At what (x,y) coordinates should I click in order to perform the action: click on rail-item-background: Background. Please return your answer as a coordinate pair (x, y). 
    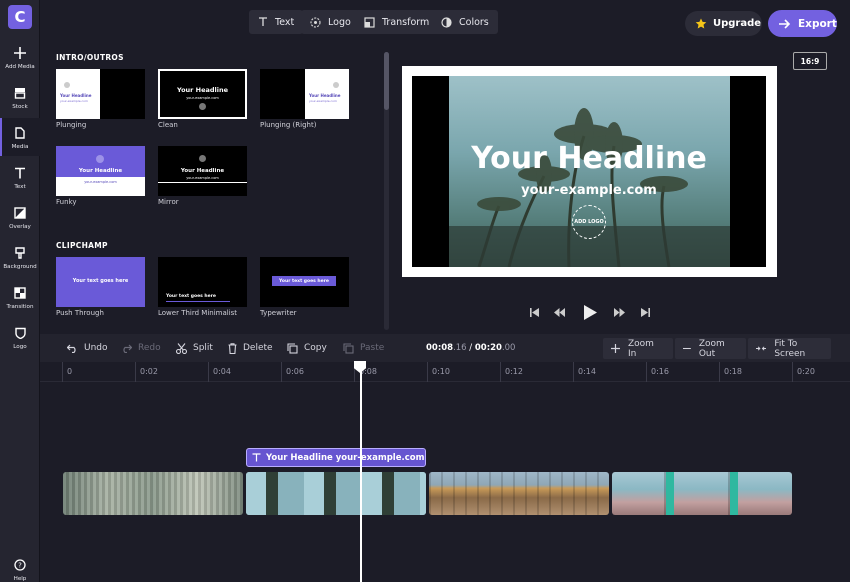
    Looking at the image, I should click on (20, 263).